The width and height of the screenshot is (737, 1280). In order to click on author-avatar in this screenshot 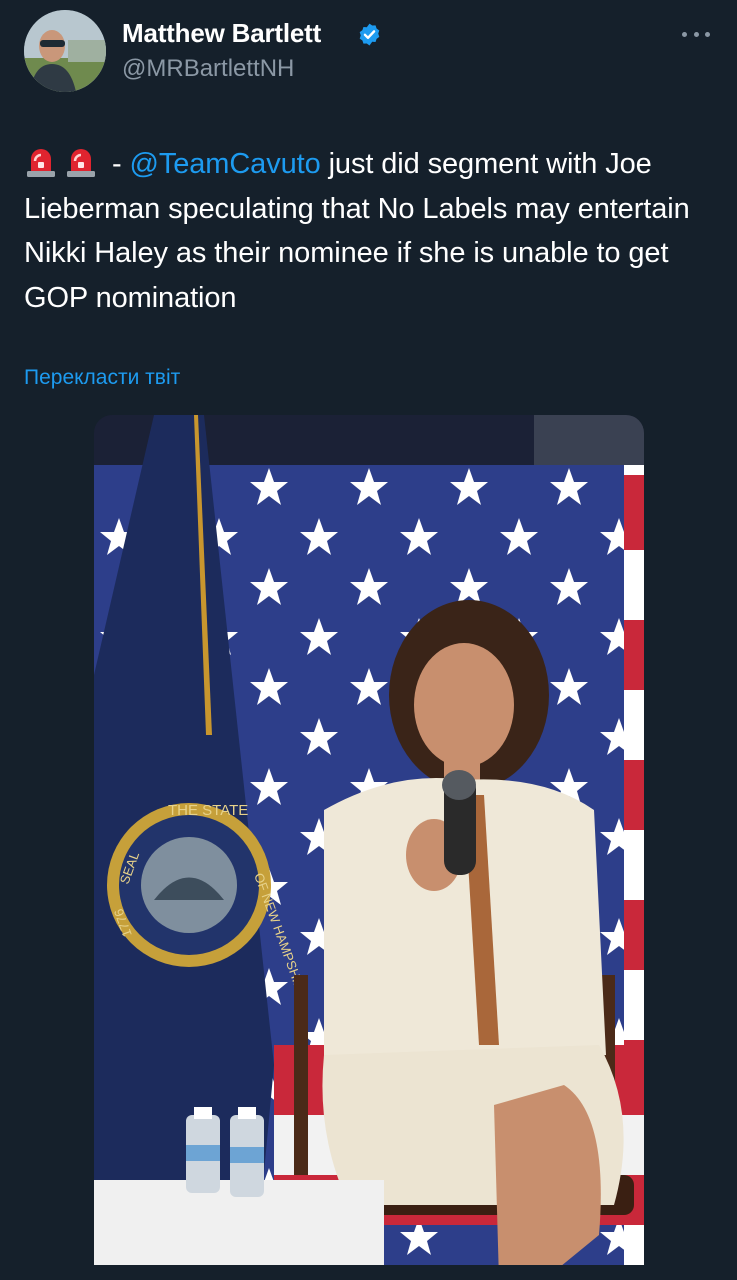, I will do `click(65, 51)`.